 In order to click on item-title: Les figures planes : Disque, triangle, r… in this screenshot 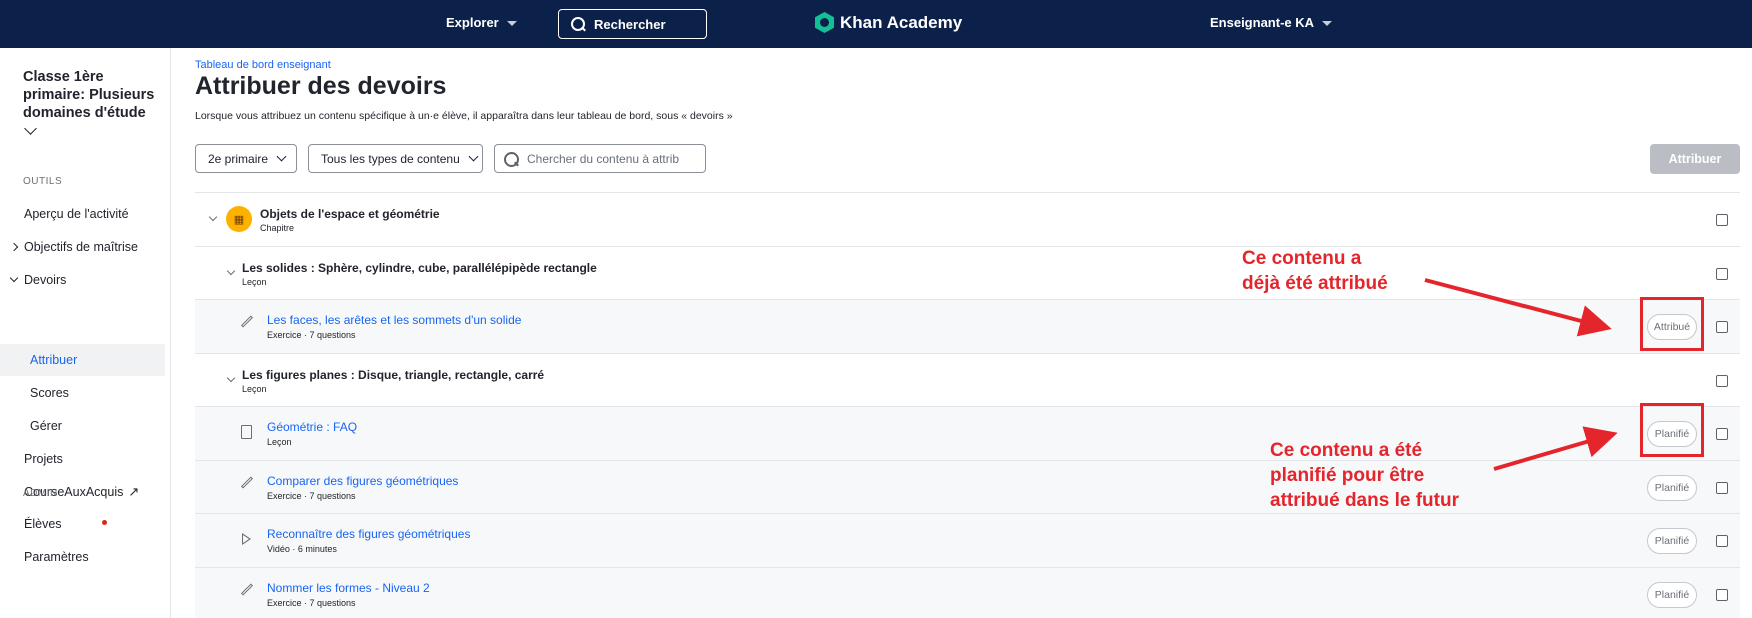, I will do `click(393, 374)`.